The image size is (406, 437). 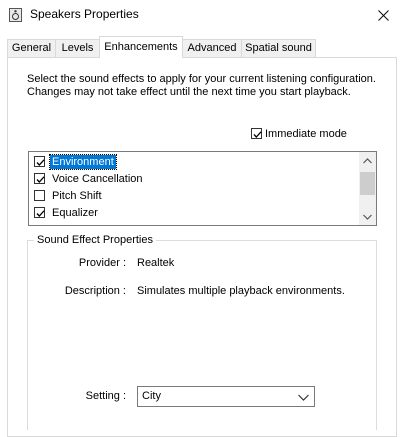 I want to click on setting-label: Setting :, so click(x=105, y=396).